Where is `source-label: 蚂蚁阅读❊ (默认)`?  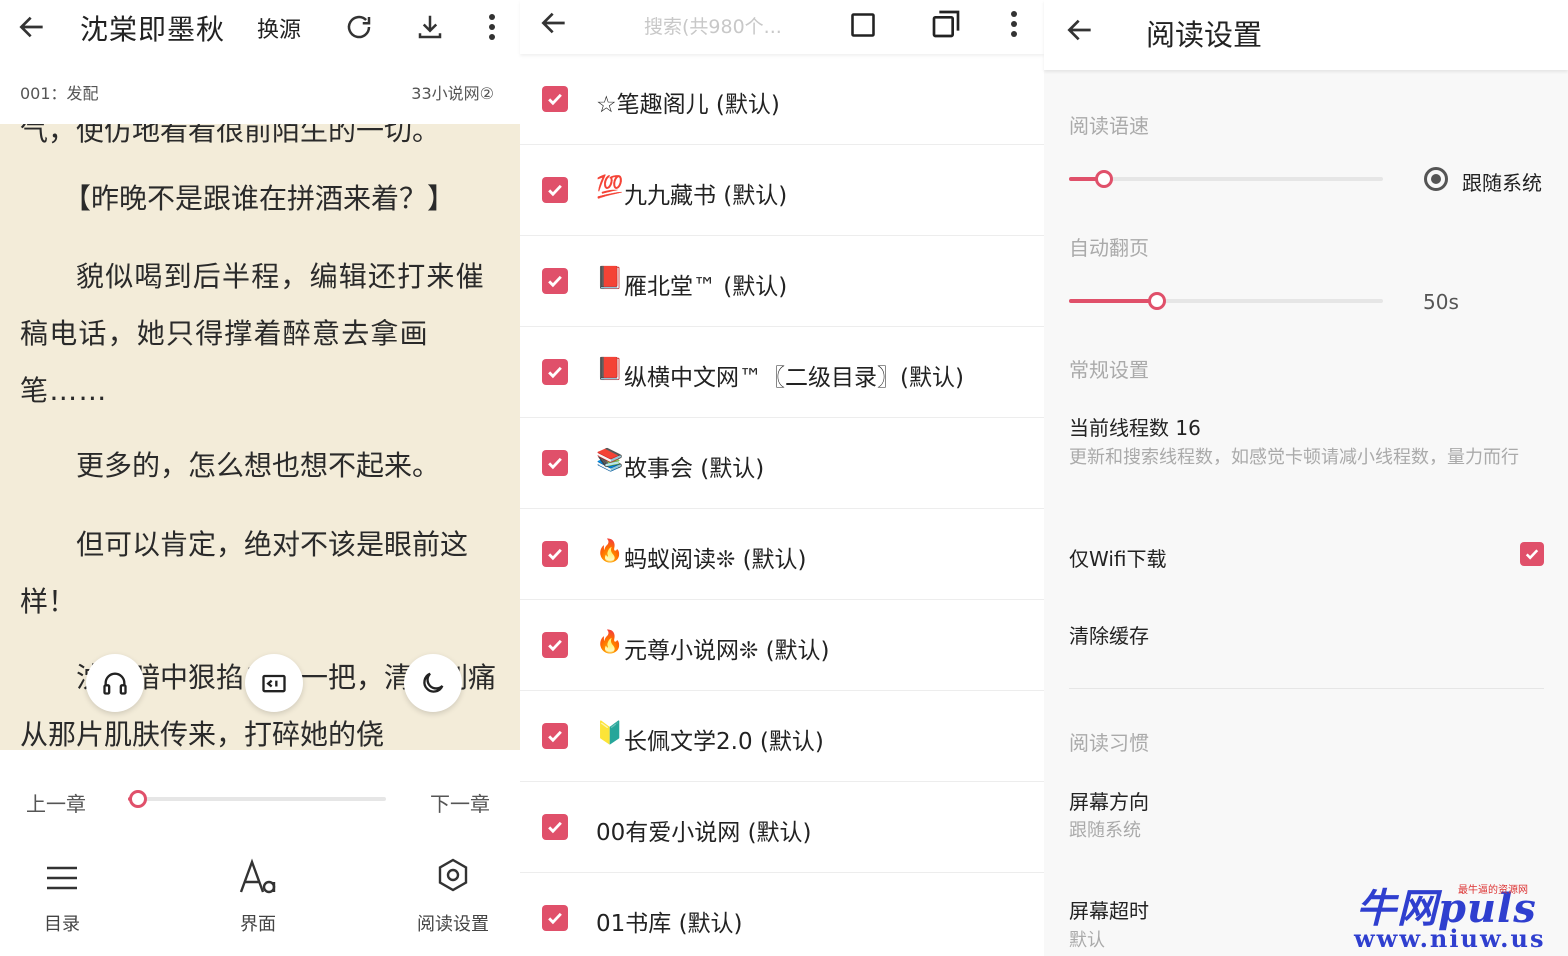
source-label: 蚂蚁阅读❊ (默认) is located at coordinates (715, 560).